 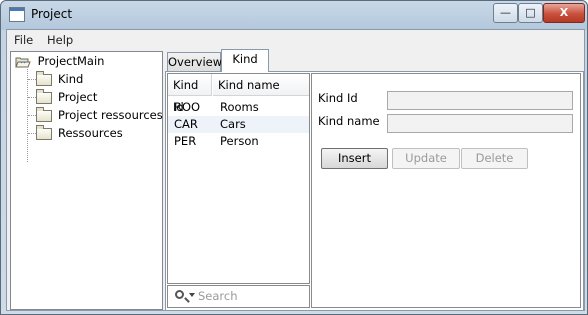 I want to click on close-button: X, so click(x=564, y=13).